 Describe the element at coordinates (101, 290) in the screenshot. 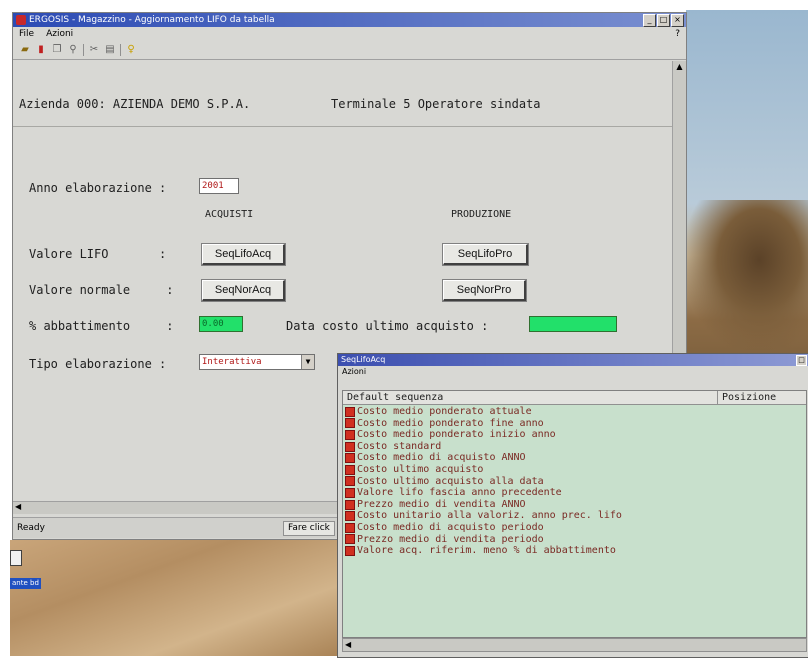

I see `normale-label: Valore normale :` at that location.